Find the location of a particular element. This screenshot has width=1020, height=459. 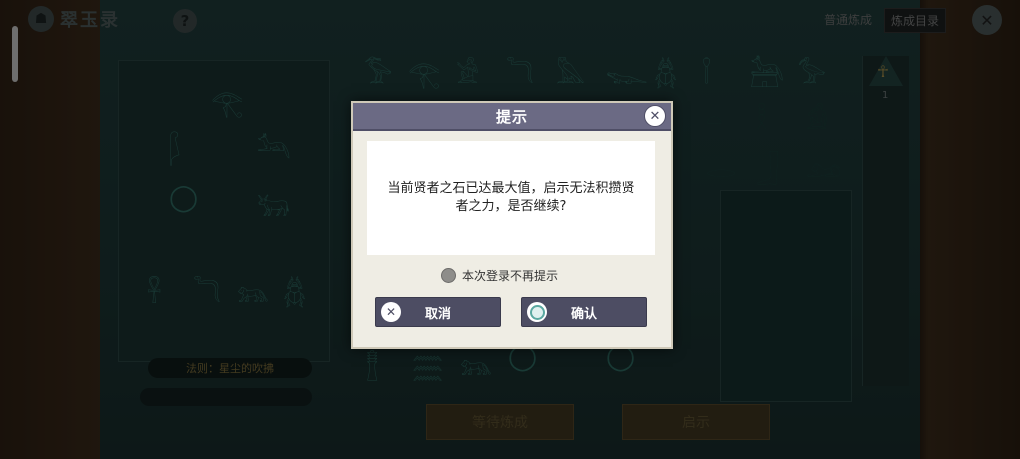

dialog-header: 提示 ✕ is located at coordinates (512, 117).